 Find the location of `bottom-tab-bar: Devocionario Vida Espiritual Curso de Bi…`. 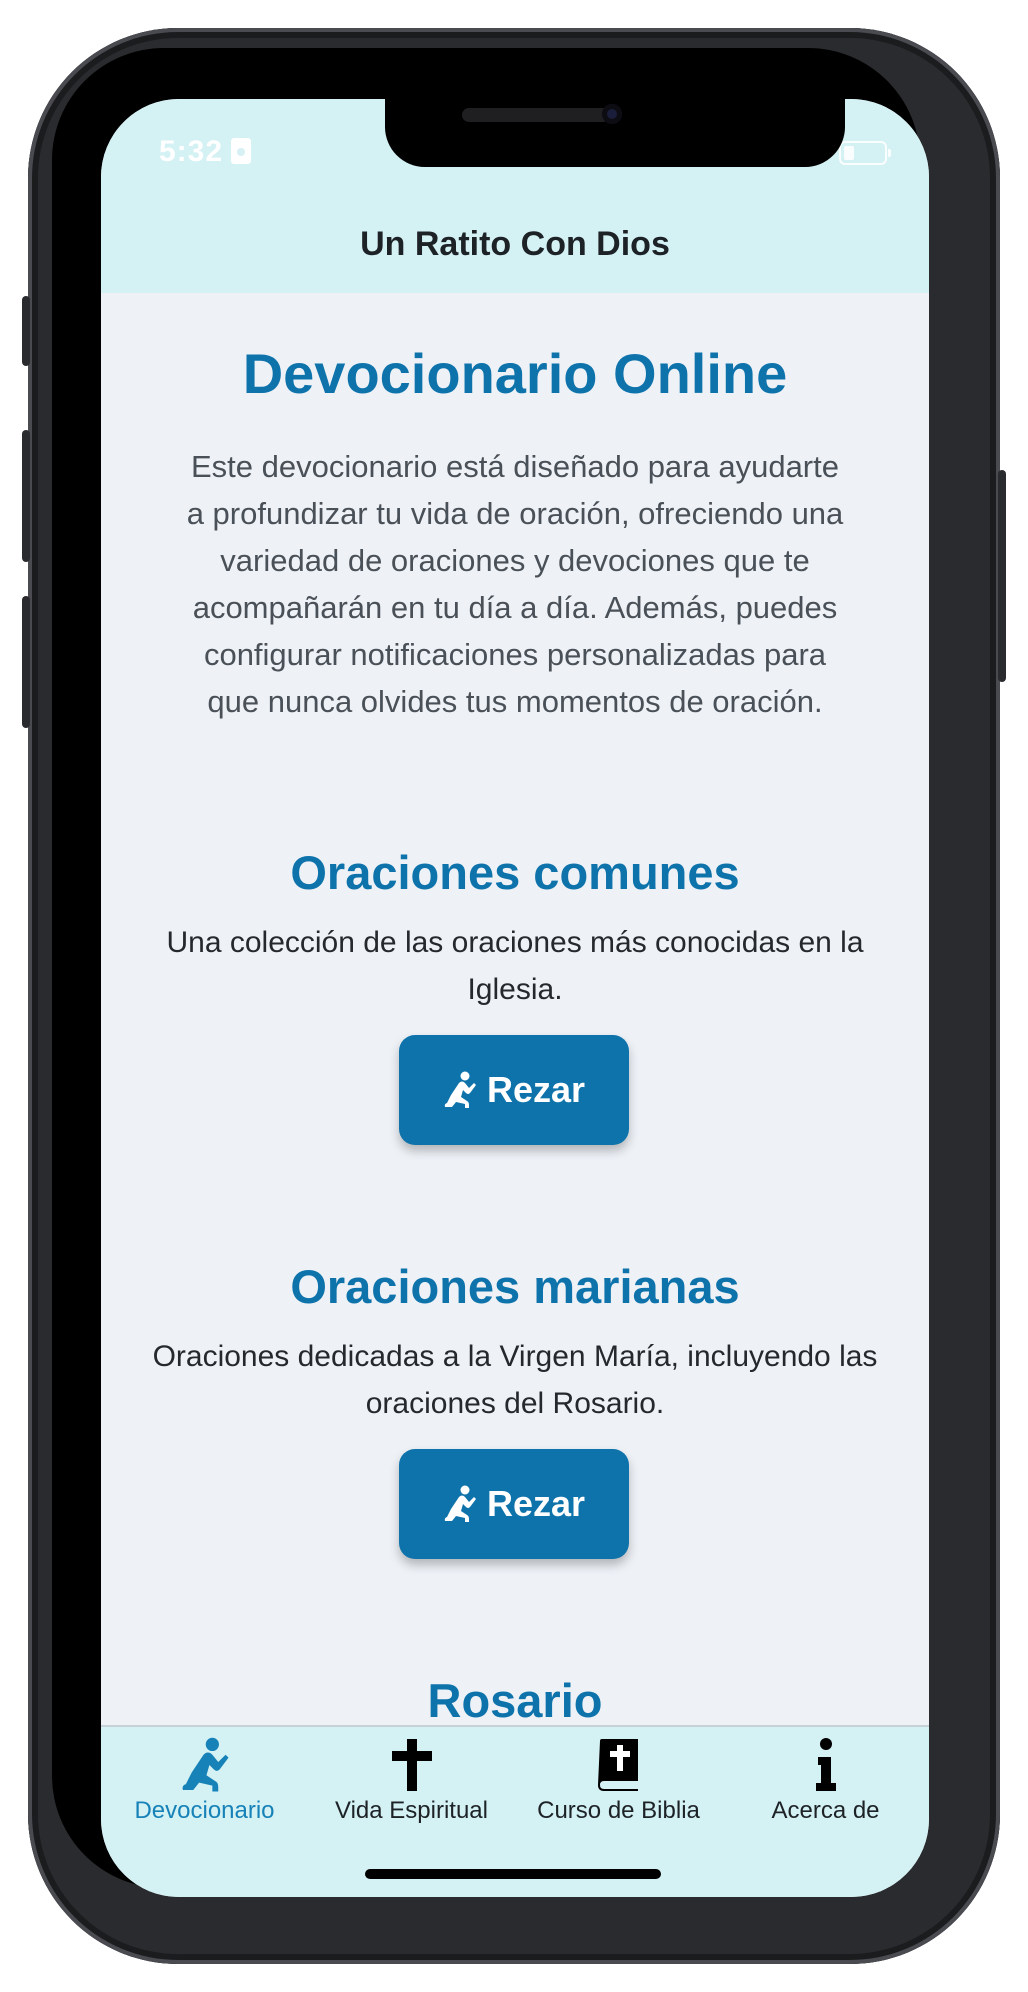

bottom-tab-bar: Devocionario Vida Espiritual Curso de Bi… is located at coordinates (515, 1811).